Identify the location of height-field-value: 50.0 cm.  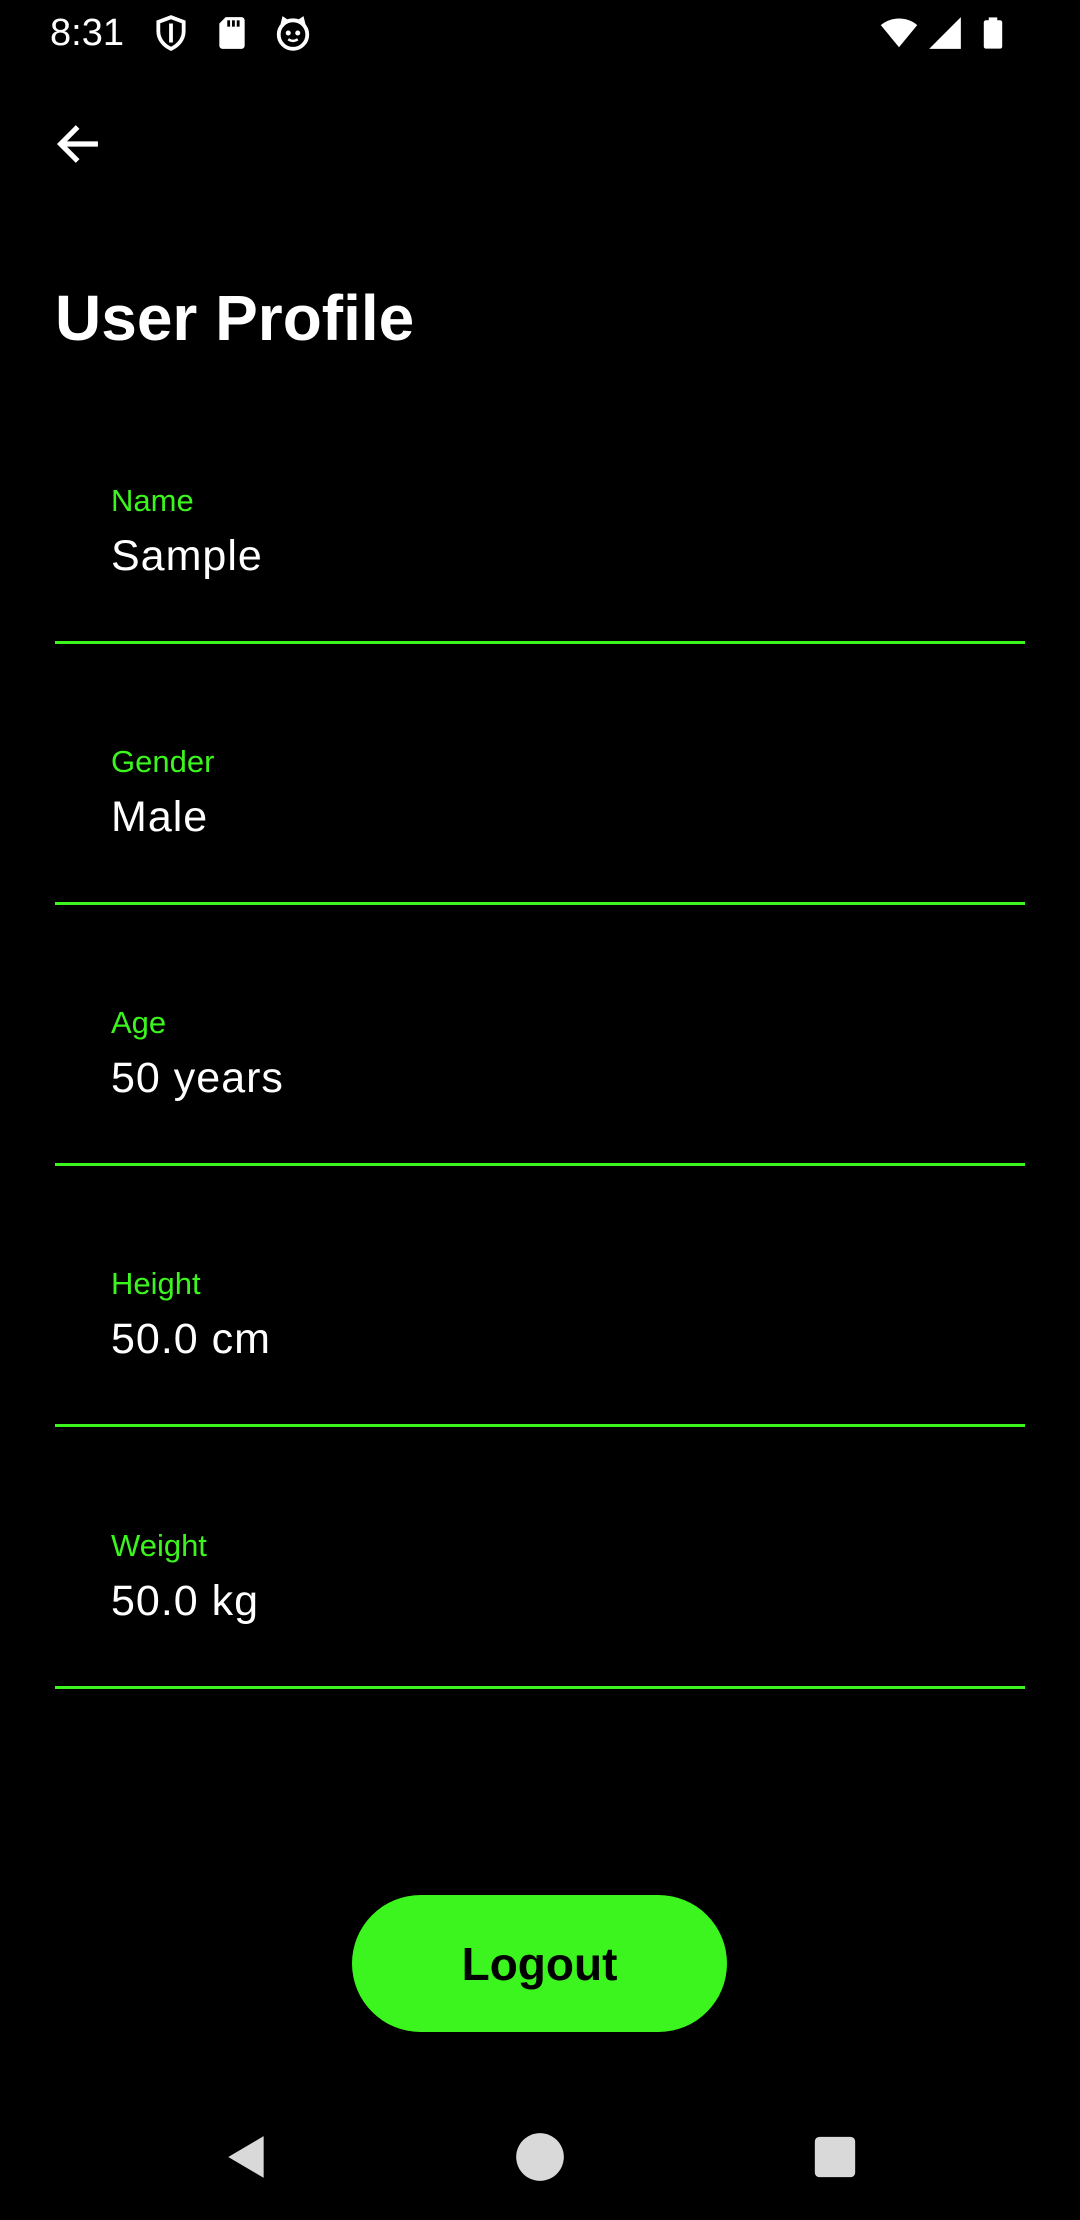
(191, 1339).